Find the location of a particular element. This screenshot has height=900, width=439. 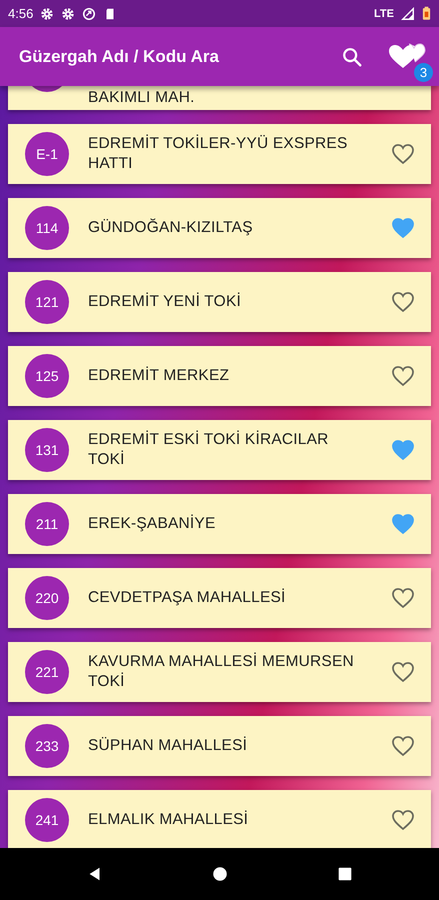

route-code-badge: 220 is located at coordinates (47, 598).